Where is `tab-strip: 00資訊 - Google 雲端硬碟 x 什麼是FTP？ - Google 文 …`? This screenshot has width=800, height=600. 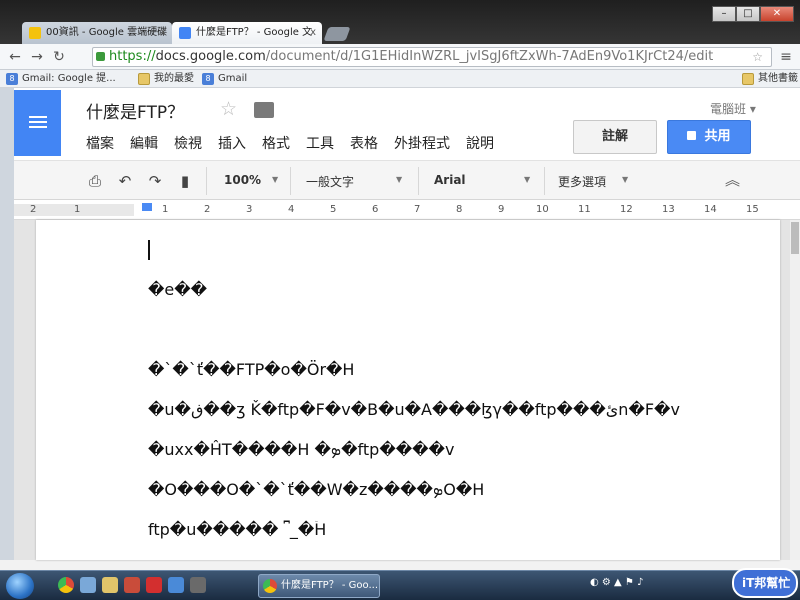 tab-strip: 00資訊 - Google 雲端硬碟 x 什麼是FTP？ - Google 文 … is located at coordinates (400, 22).